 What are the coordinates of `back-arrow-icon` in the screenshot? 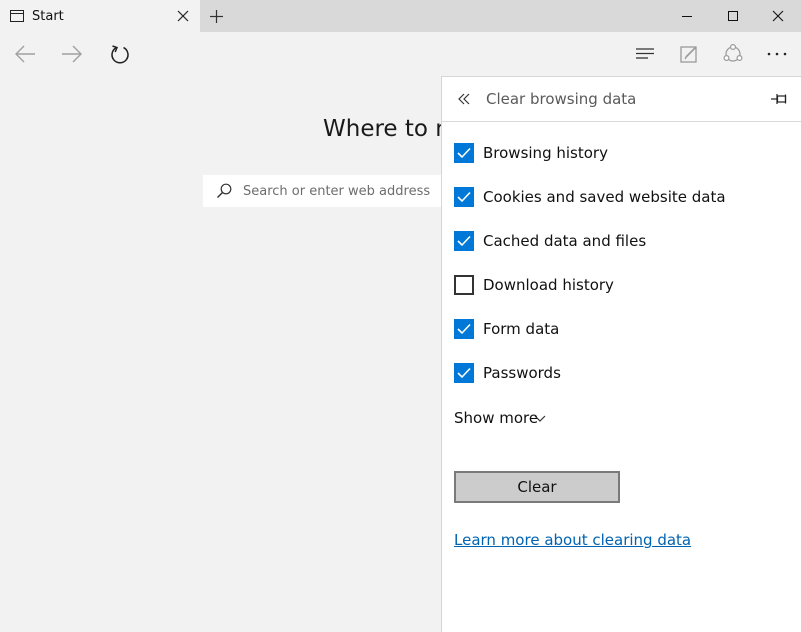 It's located at (25, 54).